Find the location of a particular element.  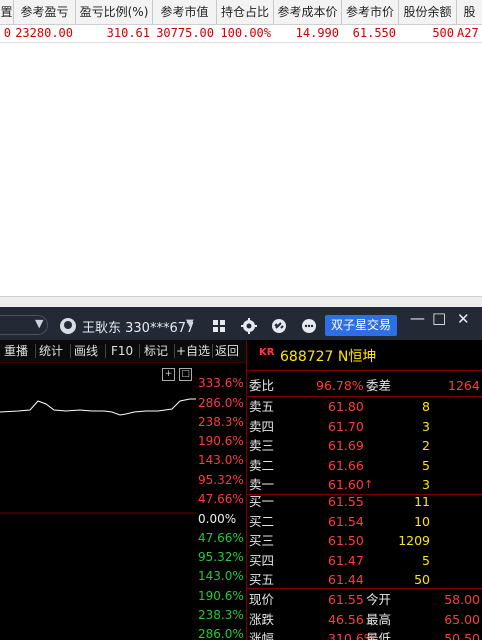

bid-label: 买二 is located at coordinates (262, 521).